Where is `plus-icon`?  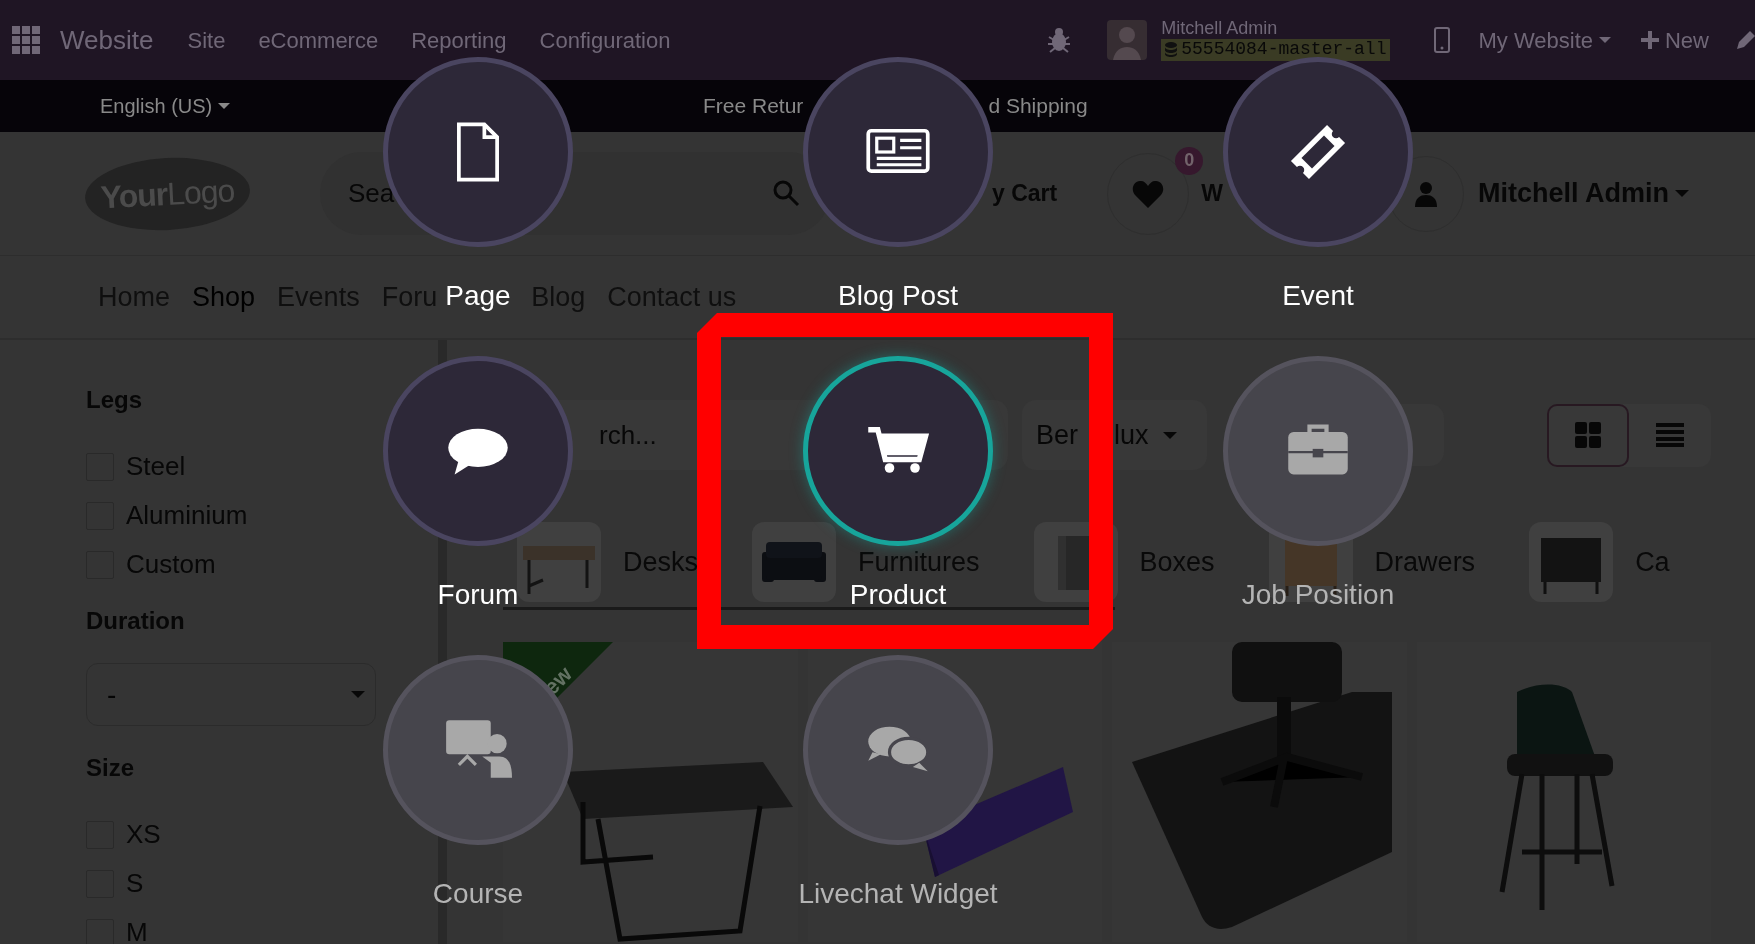
plus-icon is located at coordinates (1650, 40).